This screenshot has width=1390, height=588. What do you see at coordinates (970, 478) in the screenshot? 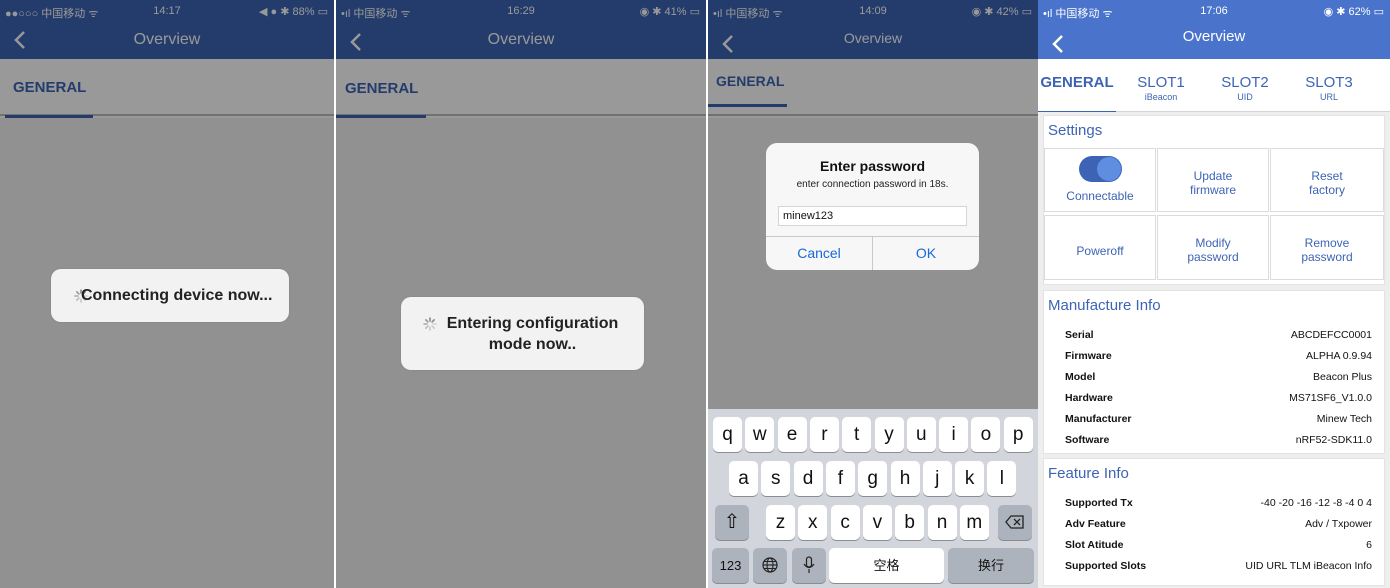
I see `key-k: k` at bounding box center [970, 478].